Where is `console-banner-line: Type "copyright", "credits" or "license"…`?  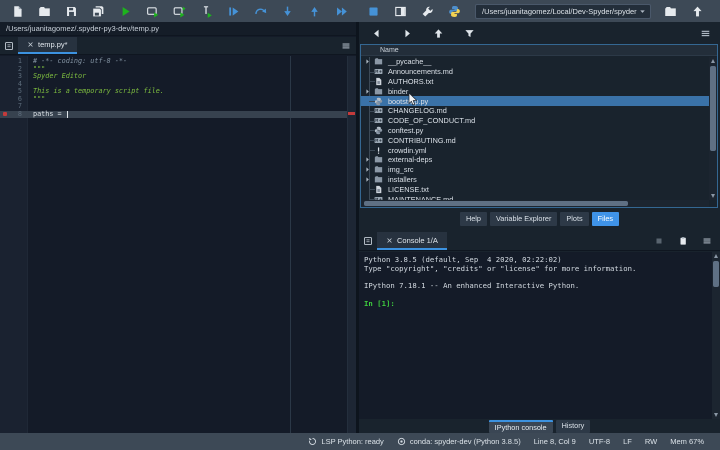 console-banner-line: Type "copyright", "credits" or "license"… is located at coordinates (500, 268).